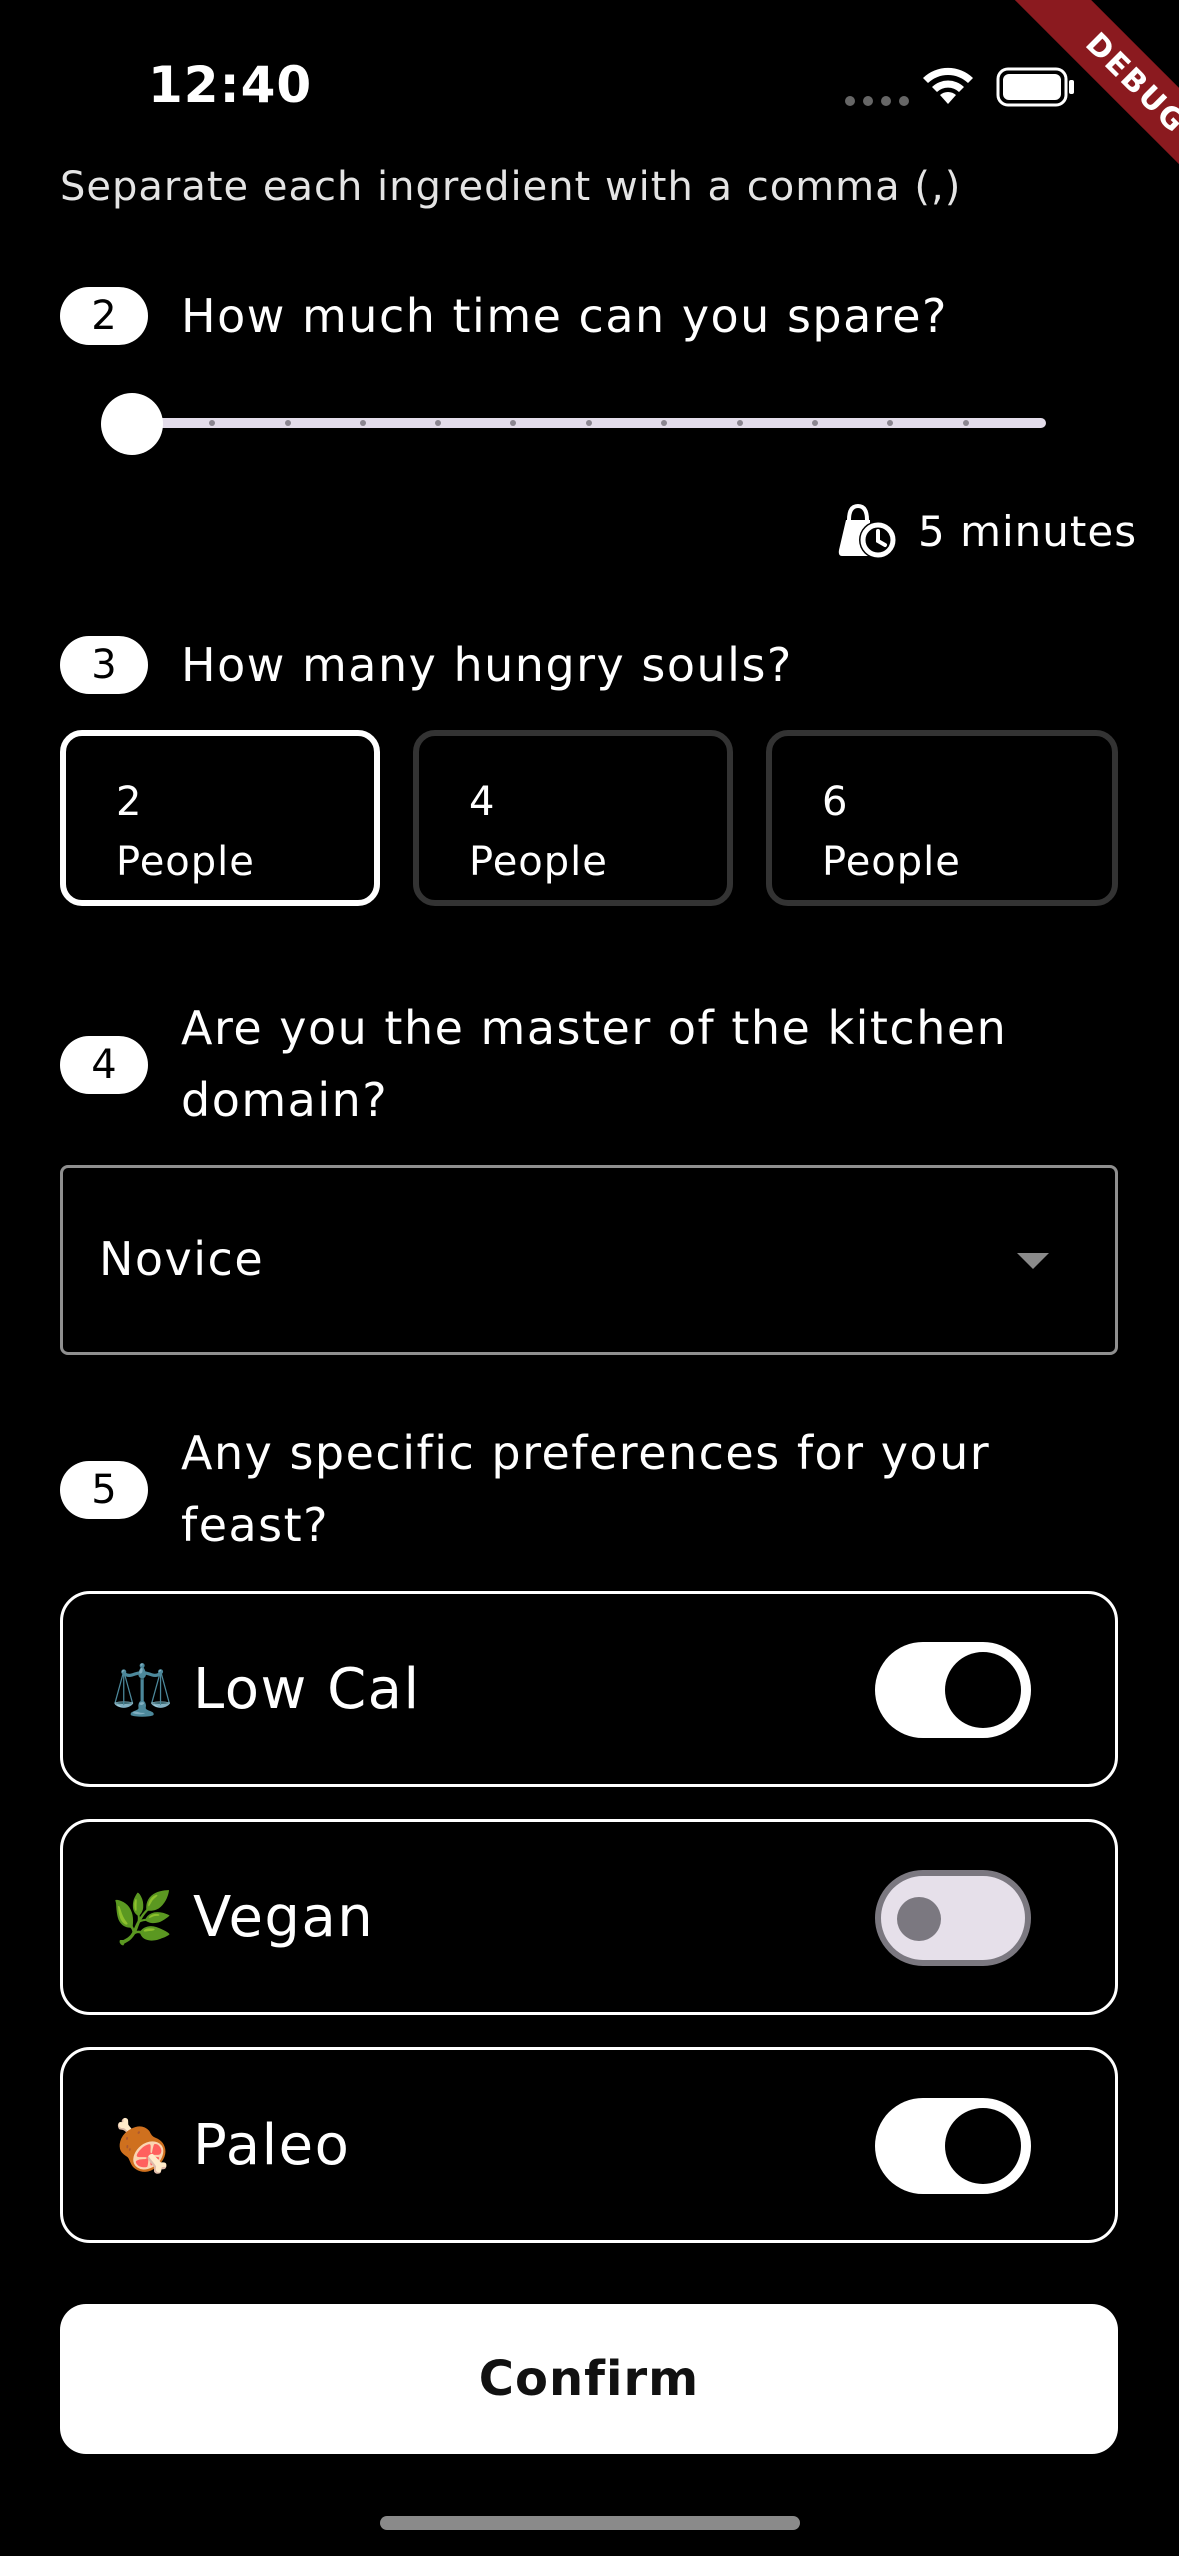 This screenshot has width=1179, height=2556. I want to click on step-4-badge: 4, so click(104, 1065).